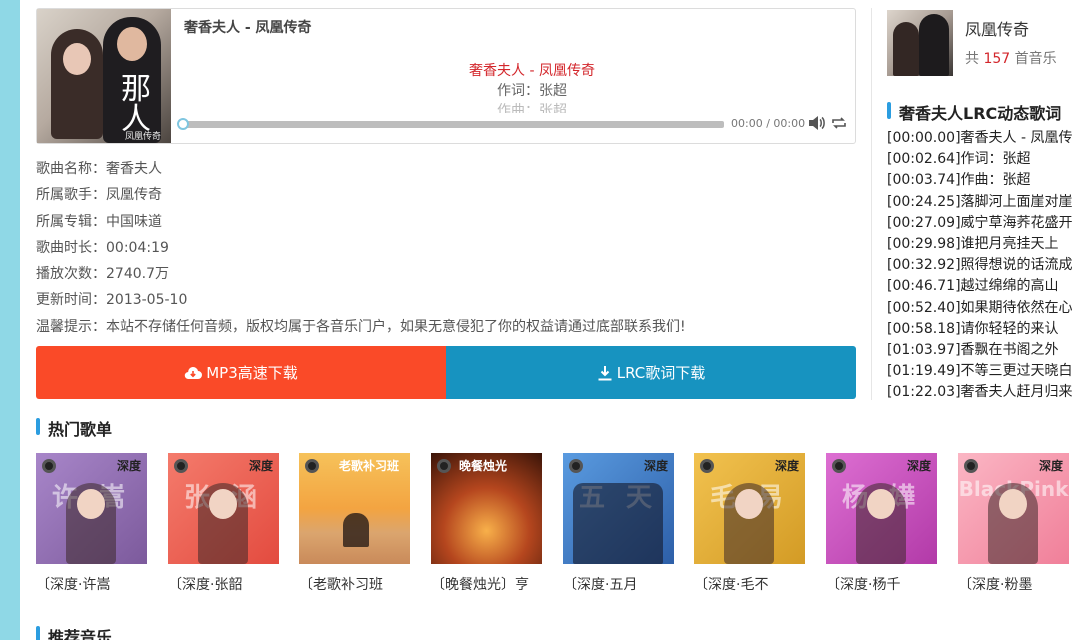  Describe the element at coordinates (104, 76) in the screenshot. I see `album-cover: 那人 凤凰传奇` at that location.